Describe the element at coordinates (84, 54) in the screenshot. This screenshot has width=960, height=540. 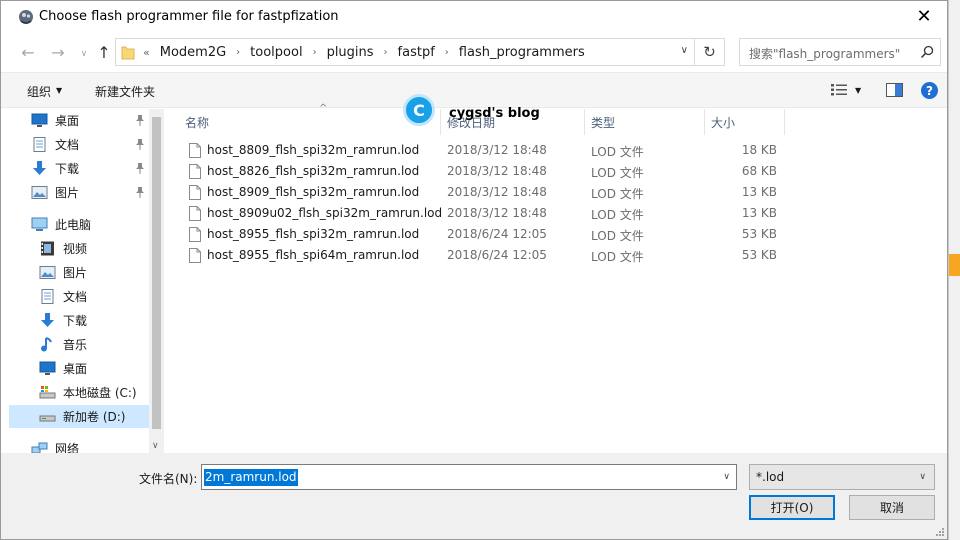
I see `recent-locations-button: ∨` at that location.